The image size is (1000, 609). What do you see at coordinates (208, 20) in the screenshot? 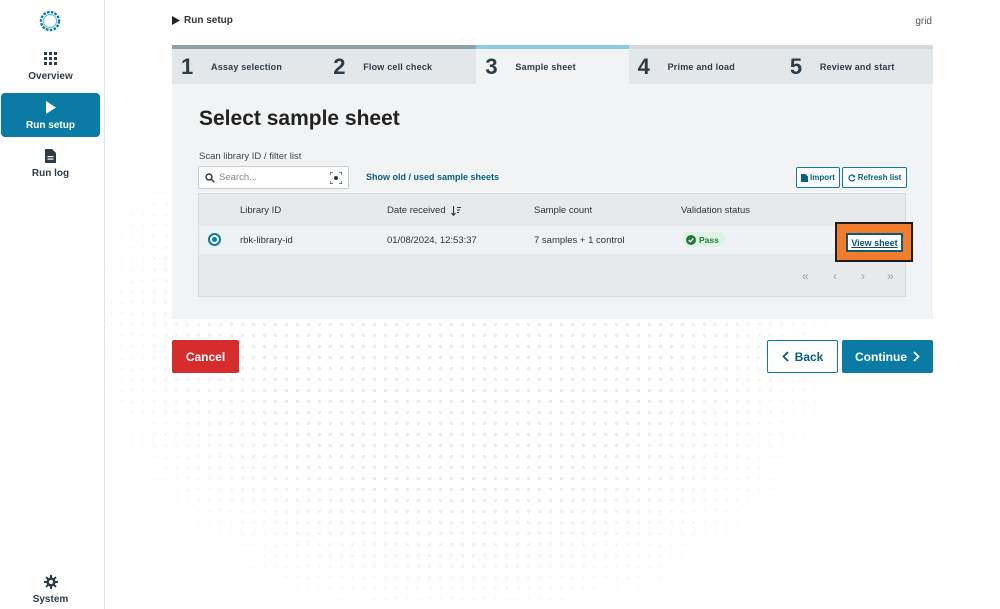
I see `breadcrumb-label: Run setup` at bounding box center [208, 20].